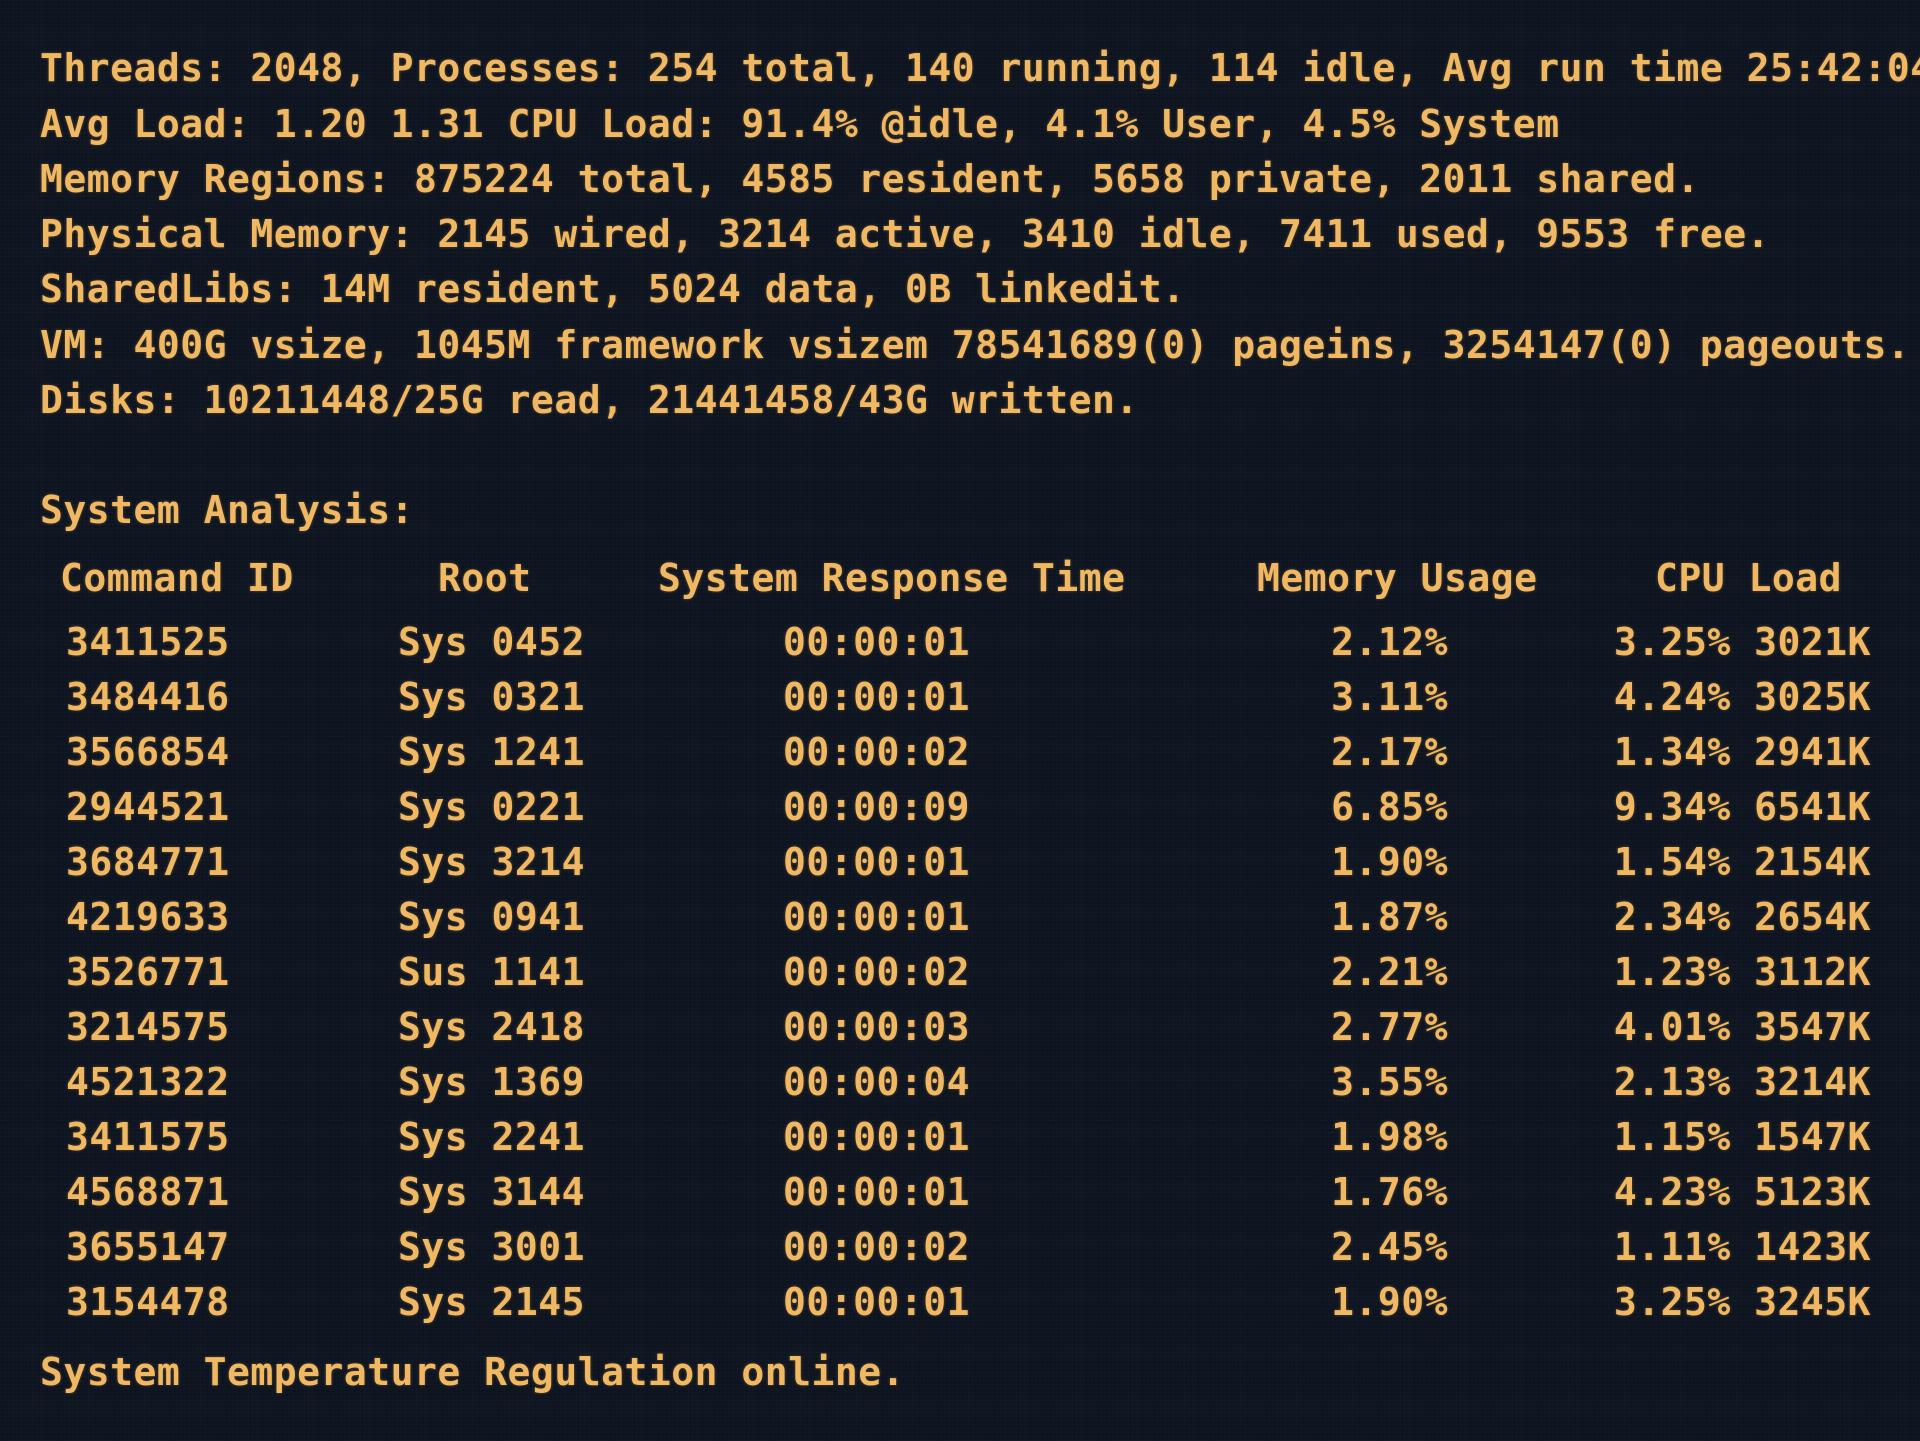 Image resolution: width=1920 pixels, height=1441 pixels. I want to click on cell-memory-usage: 2.77%, so click(1389, 1027).